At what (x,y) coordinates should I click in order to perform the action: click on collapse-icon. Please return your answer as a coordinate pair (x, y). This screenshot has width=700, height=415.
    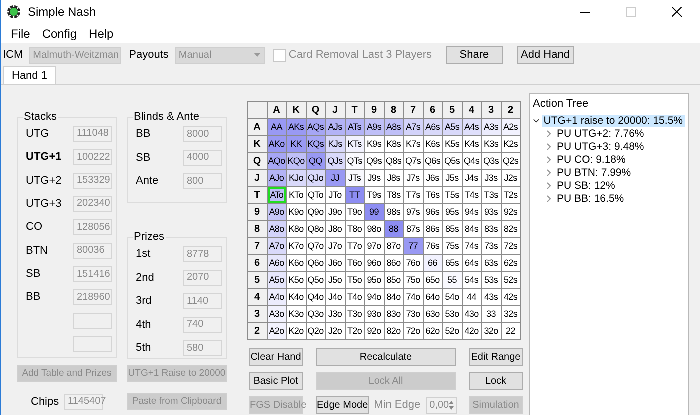
    Looking at the image, I should click on (536, 120).